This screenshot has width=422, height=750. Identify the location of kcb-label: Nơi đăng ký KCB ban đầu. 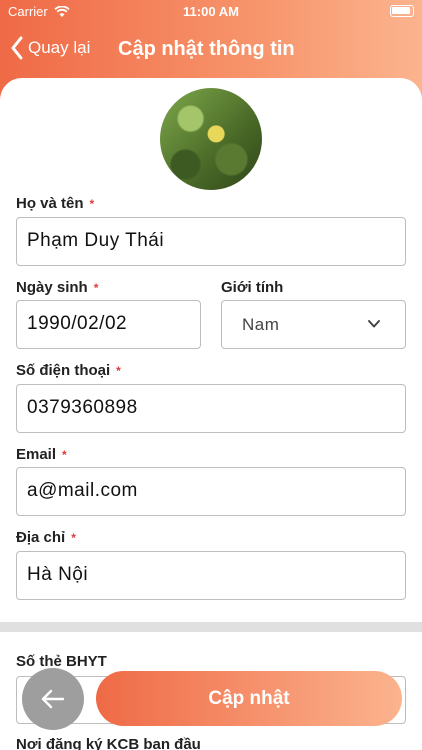
(108, 743).